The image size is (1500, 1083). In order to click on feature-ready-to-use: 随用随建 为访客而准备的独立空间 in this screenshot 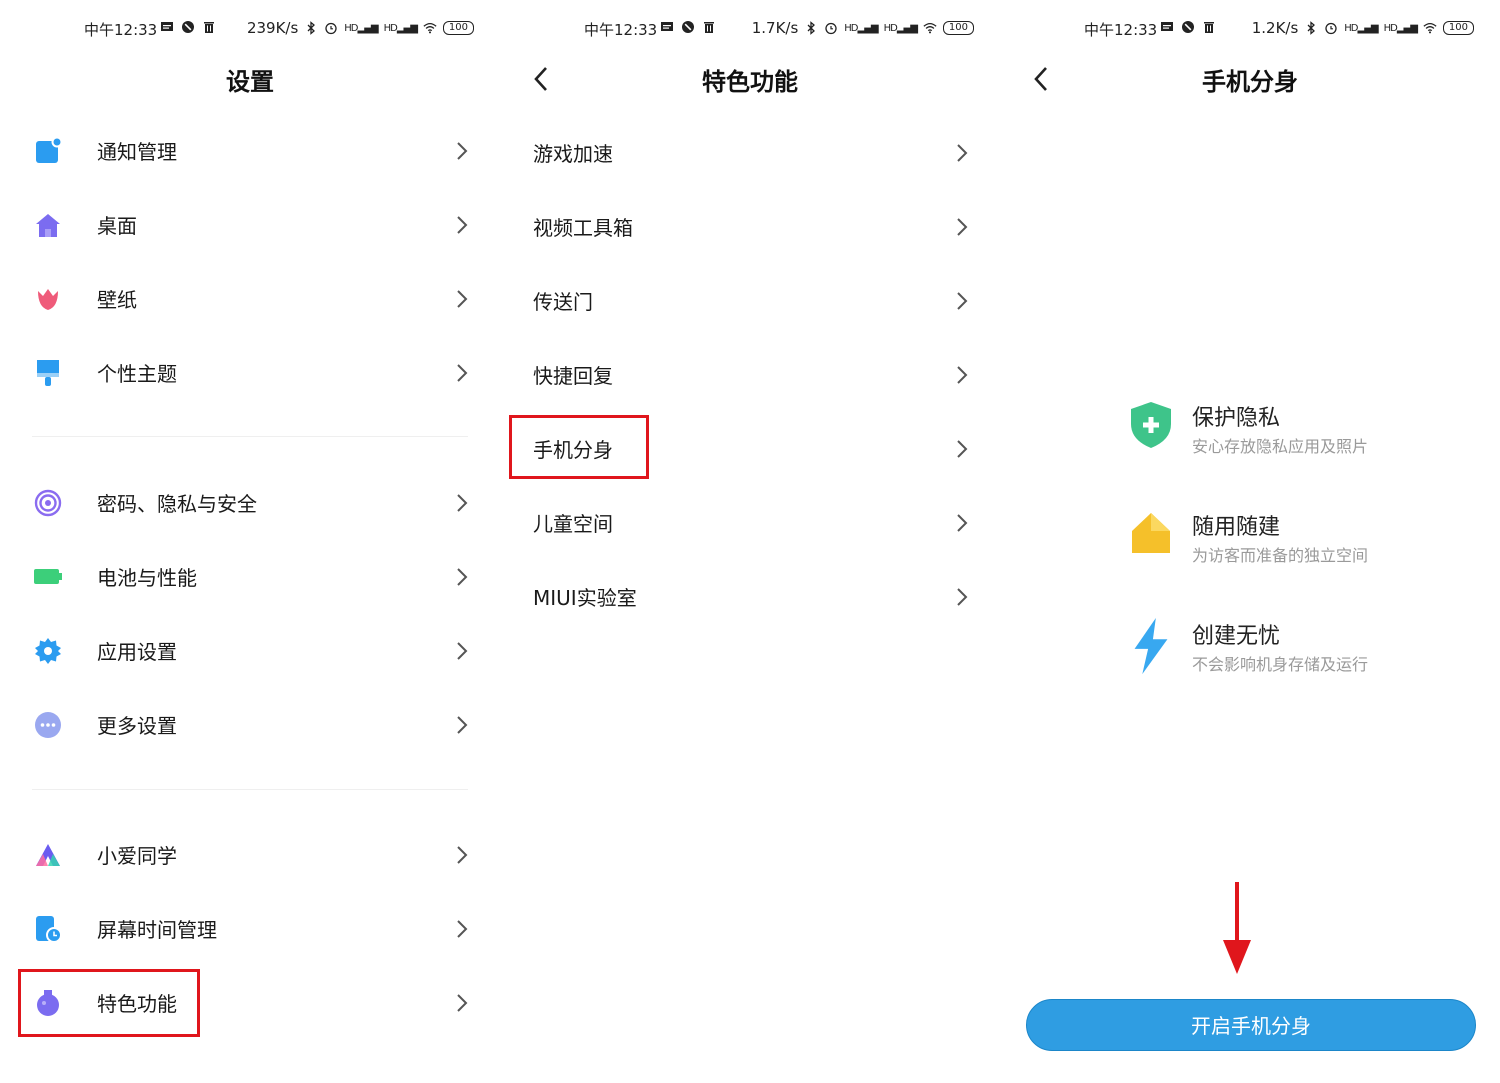, I will do `click(1288, 549)`.